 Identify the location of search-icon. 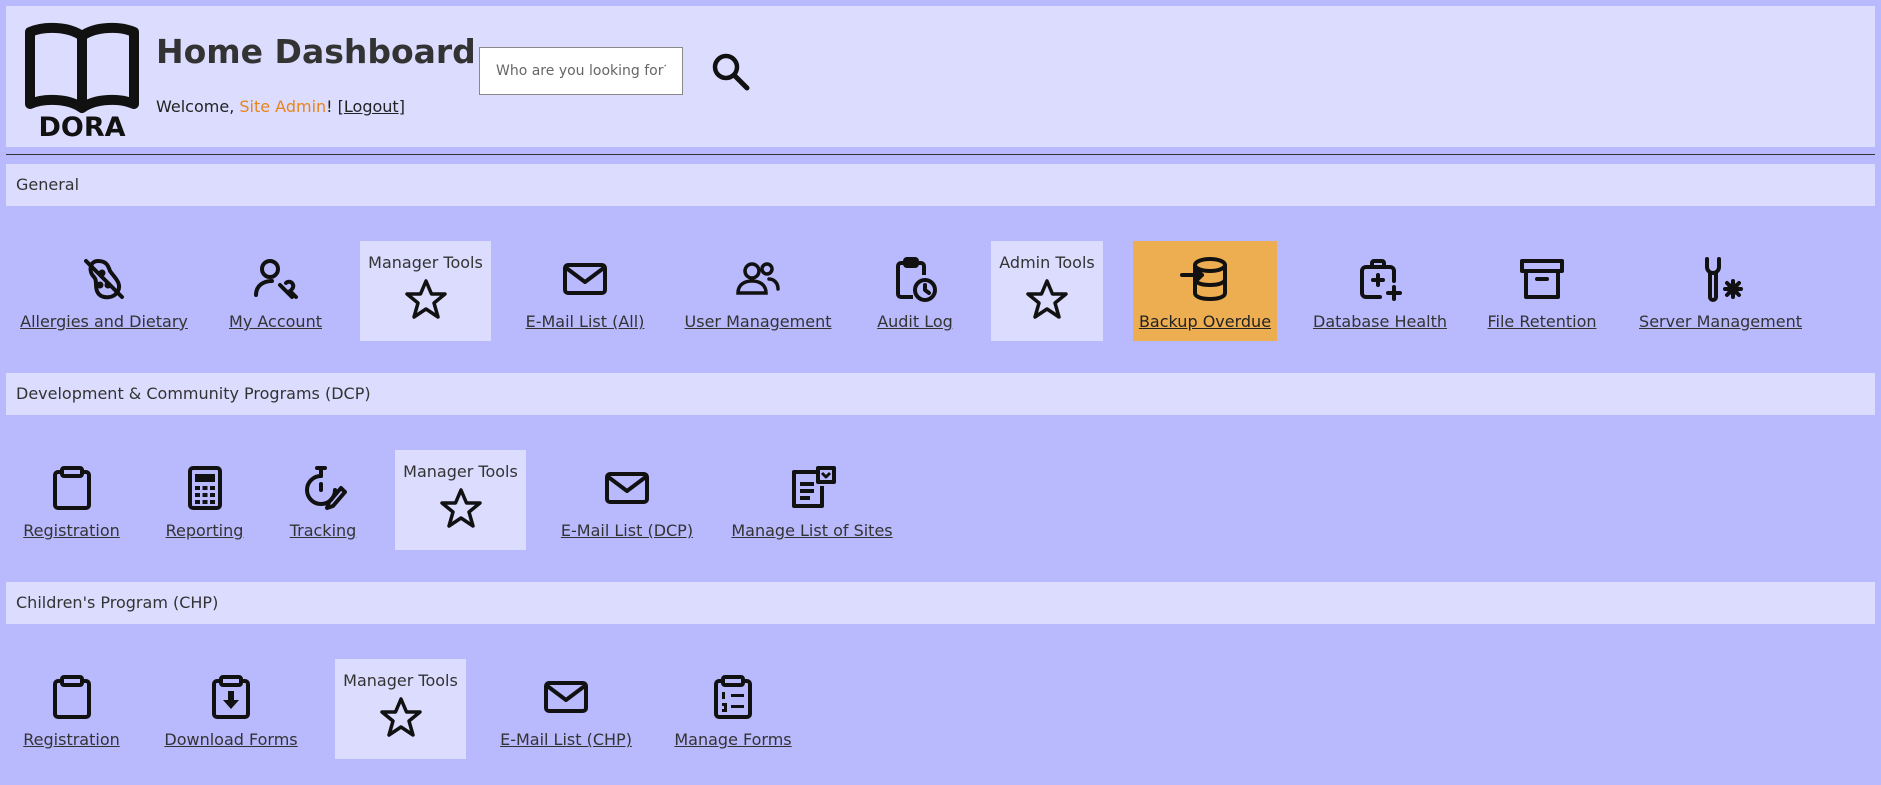
(731, 72).